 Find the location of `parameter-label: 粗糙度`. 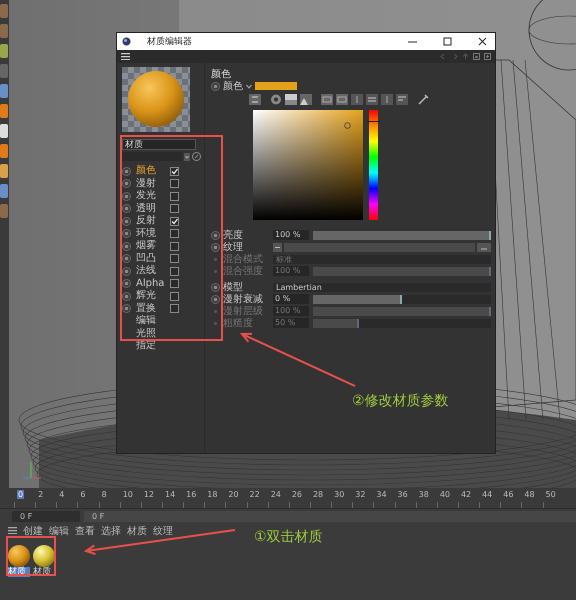

parameter-label: 粗糙度 is located at coordinates (238, 323).